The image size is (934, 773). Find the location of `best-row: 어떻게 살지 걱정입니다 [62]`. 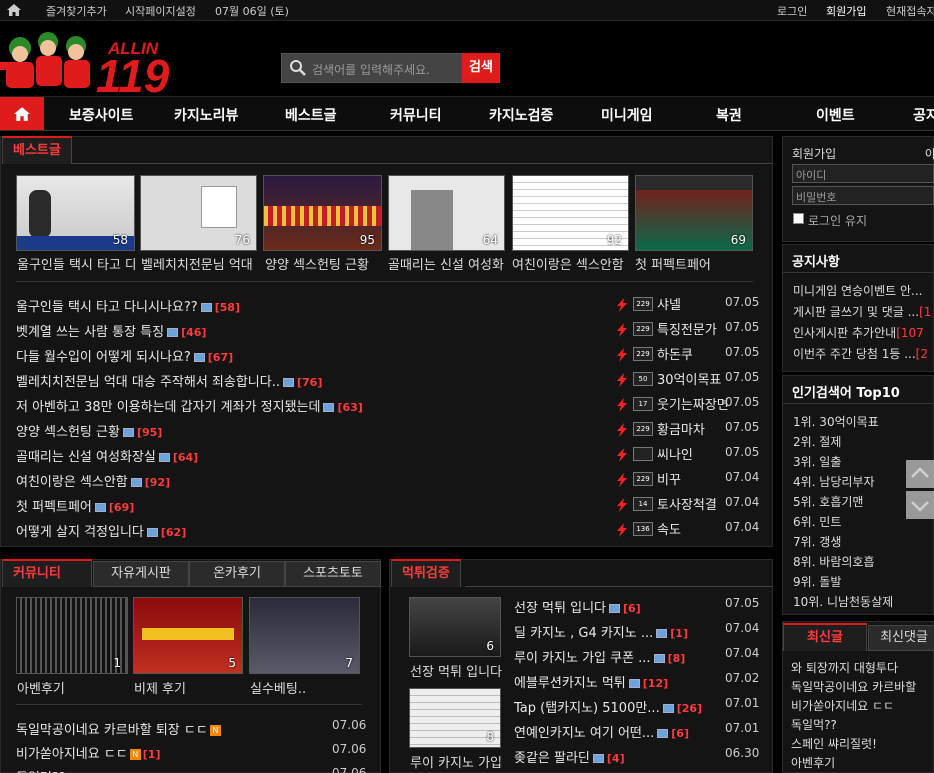

best-row: 어떻게 살지 걱정입니다 [62] is located at coordinates (101, 530).